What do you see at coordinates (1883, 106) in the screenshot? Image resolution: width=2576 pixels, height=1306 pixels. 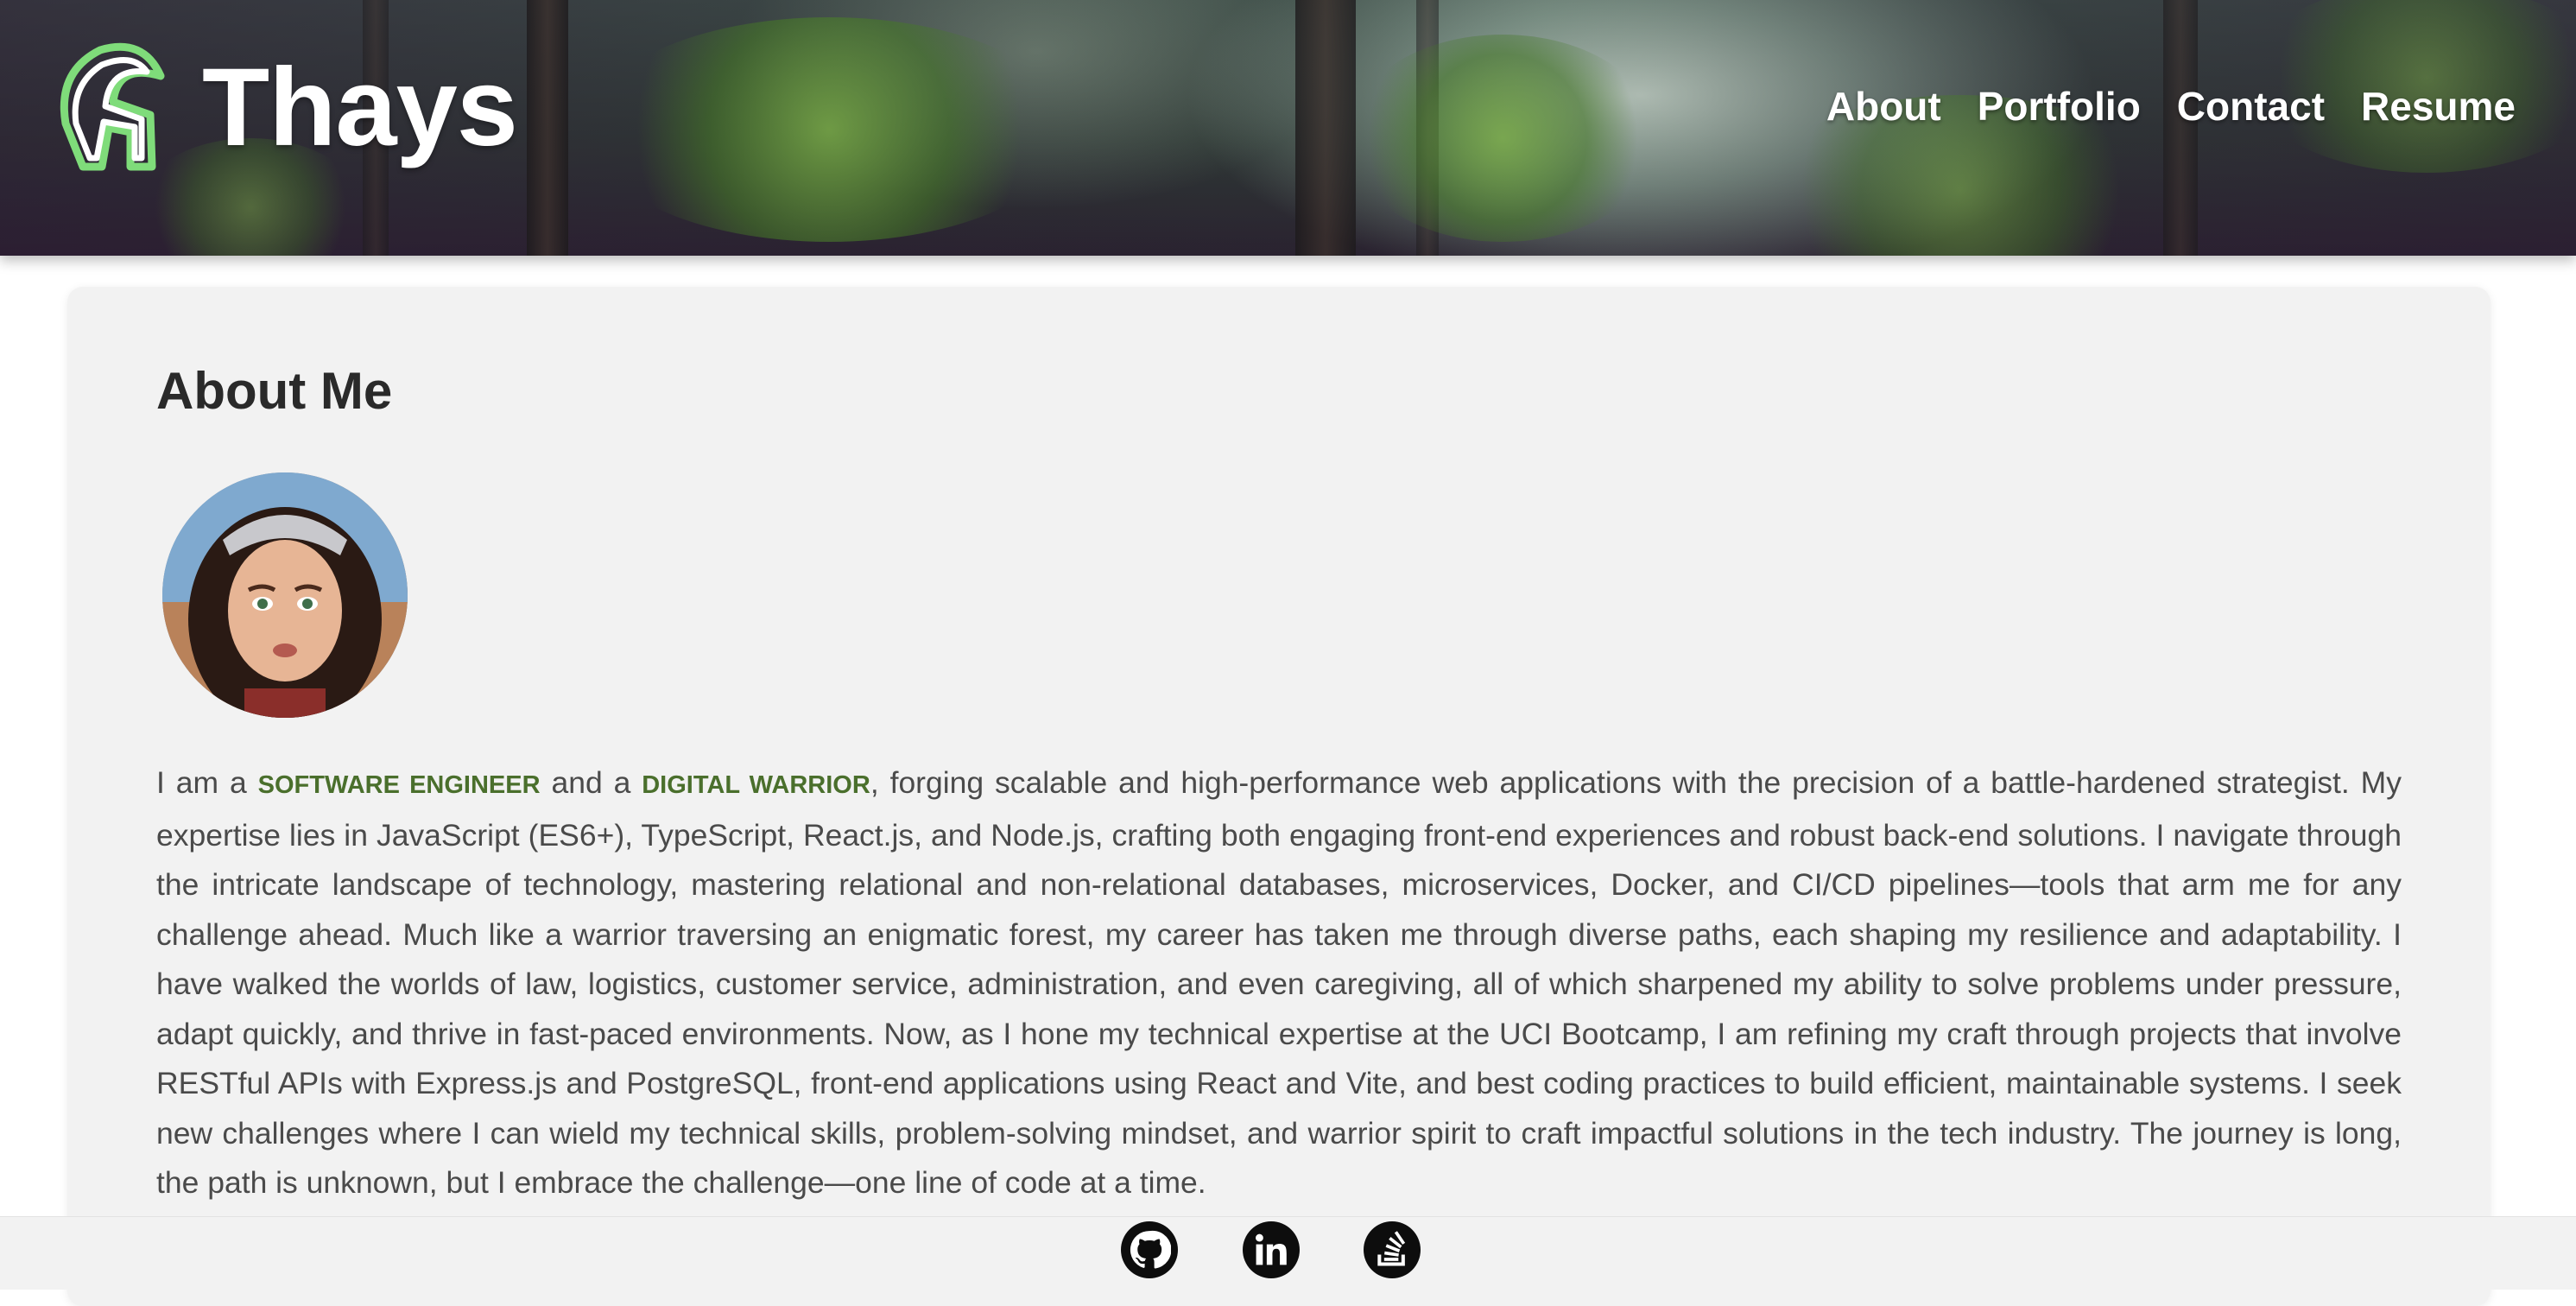 I see `nav-about: About` at bounding box center [1883, 106].